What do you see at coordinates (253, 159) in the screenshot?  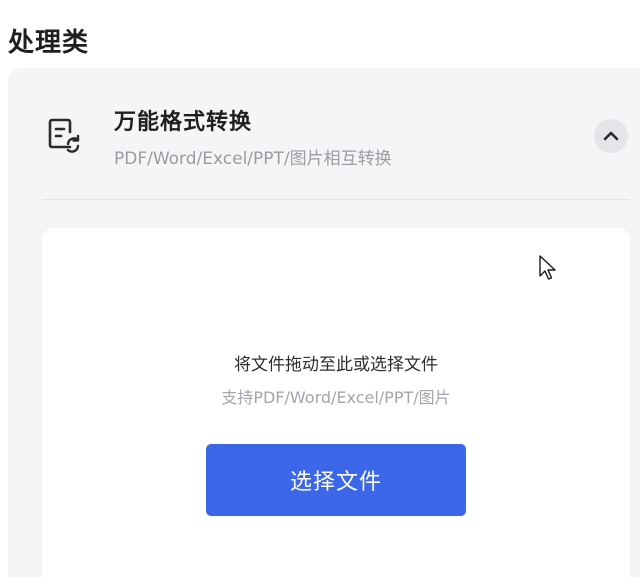 I see `tool-subtitle: PDF/Word/Excel/PPT/图片相互转换` at bounding box center [253, 159].